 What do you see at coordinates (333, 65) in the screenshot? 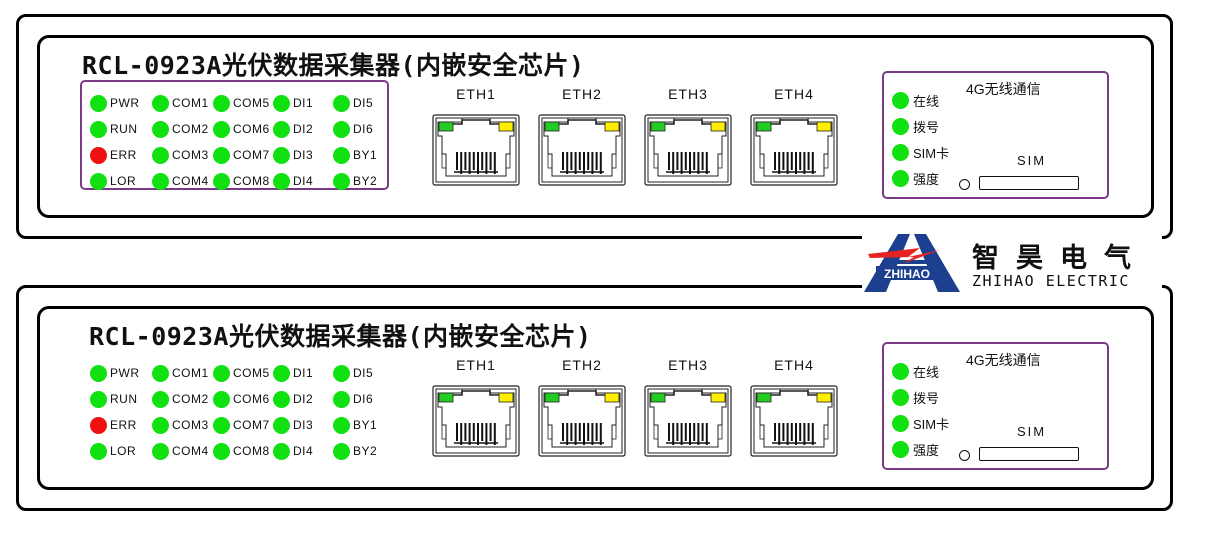
I see `device-title: RCL-0923A光伏数据采集器(内嵌安全芯片)` at bounding box center [333, 65].